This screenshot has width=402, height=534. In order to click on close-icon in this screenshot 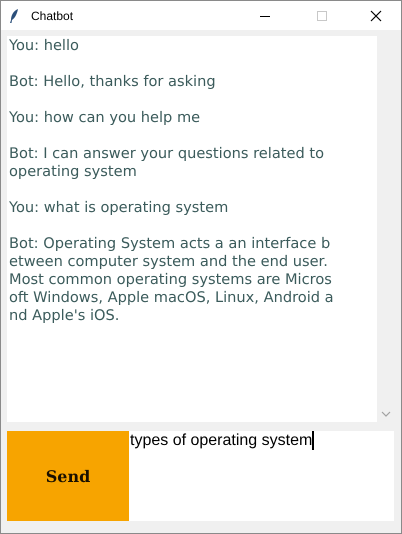, I will do `click(376, 16)`.